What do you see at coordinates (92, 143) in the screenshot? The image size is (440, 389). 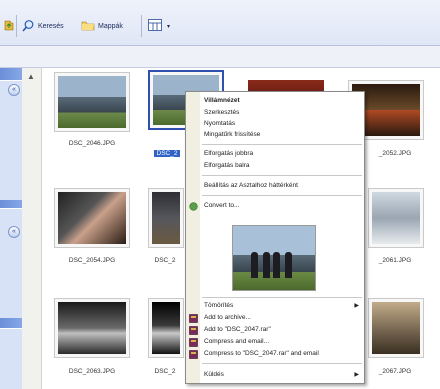 I see `file-name: DSC_2046.JPG` at bounding box center [92, 143].